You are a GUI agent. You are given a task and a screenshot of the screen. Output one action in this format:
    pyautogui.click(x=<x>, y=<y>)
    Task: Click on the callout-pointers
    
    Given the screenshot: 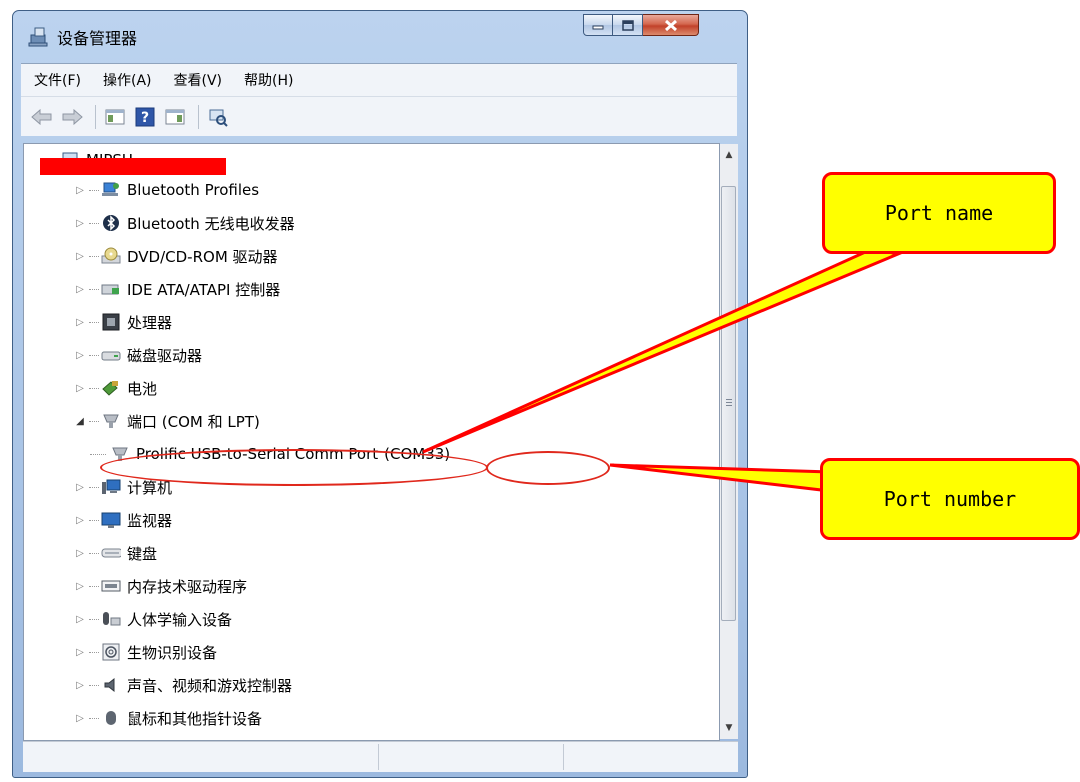 What is the action you would take?
    pyautogui.click(x=663, y=370)
    